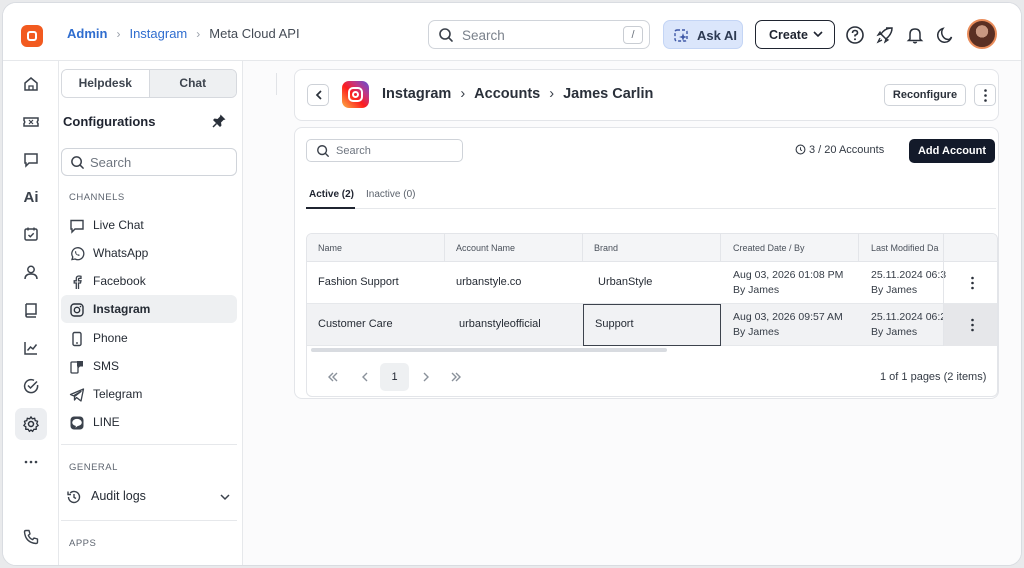 The image size is (1024, 568). I want to click on previous-page-icon, so click(365, 377).